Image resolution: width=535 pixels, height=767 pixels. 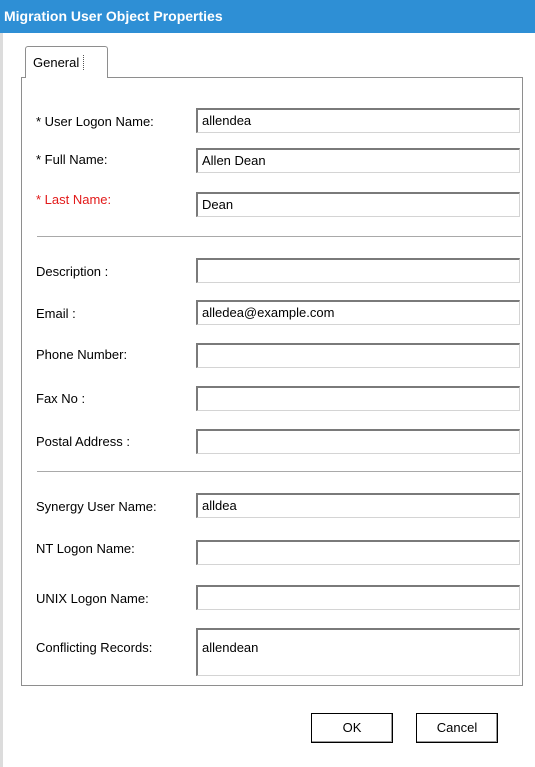 I want to click on tab-general: General, so click(x=66, y=62).